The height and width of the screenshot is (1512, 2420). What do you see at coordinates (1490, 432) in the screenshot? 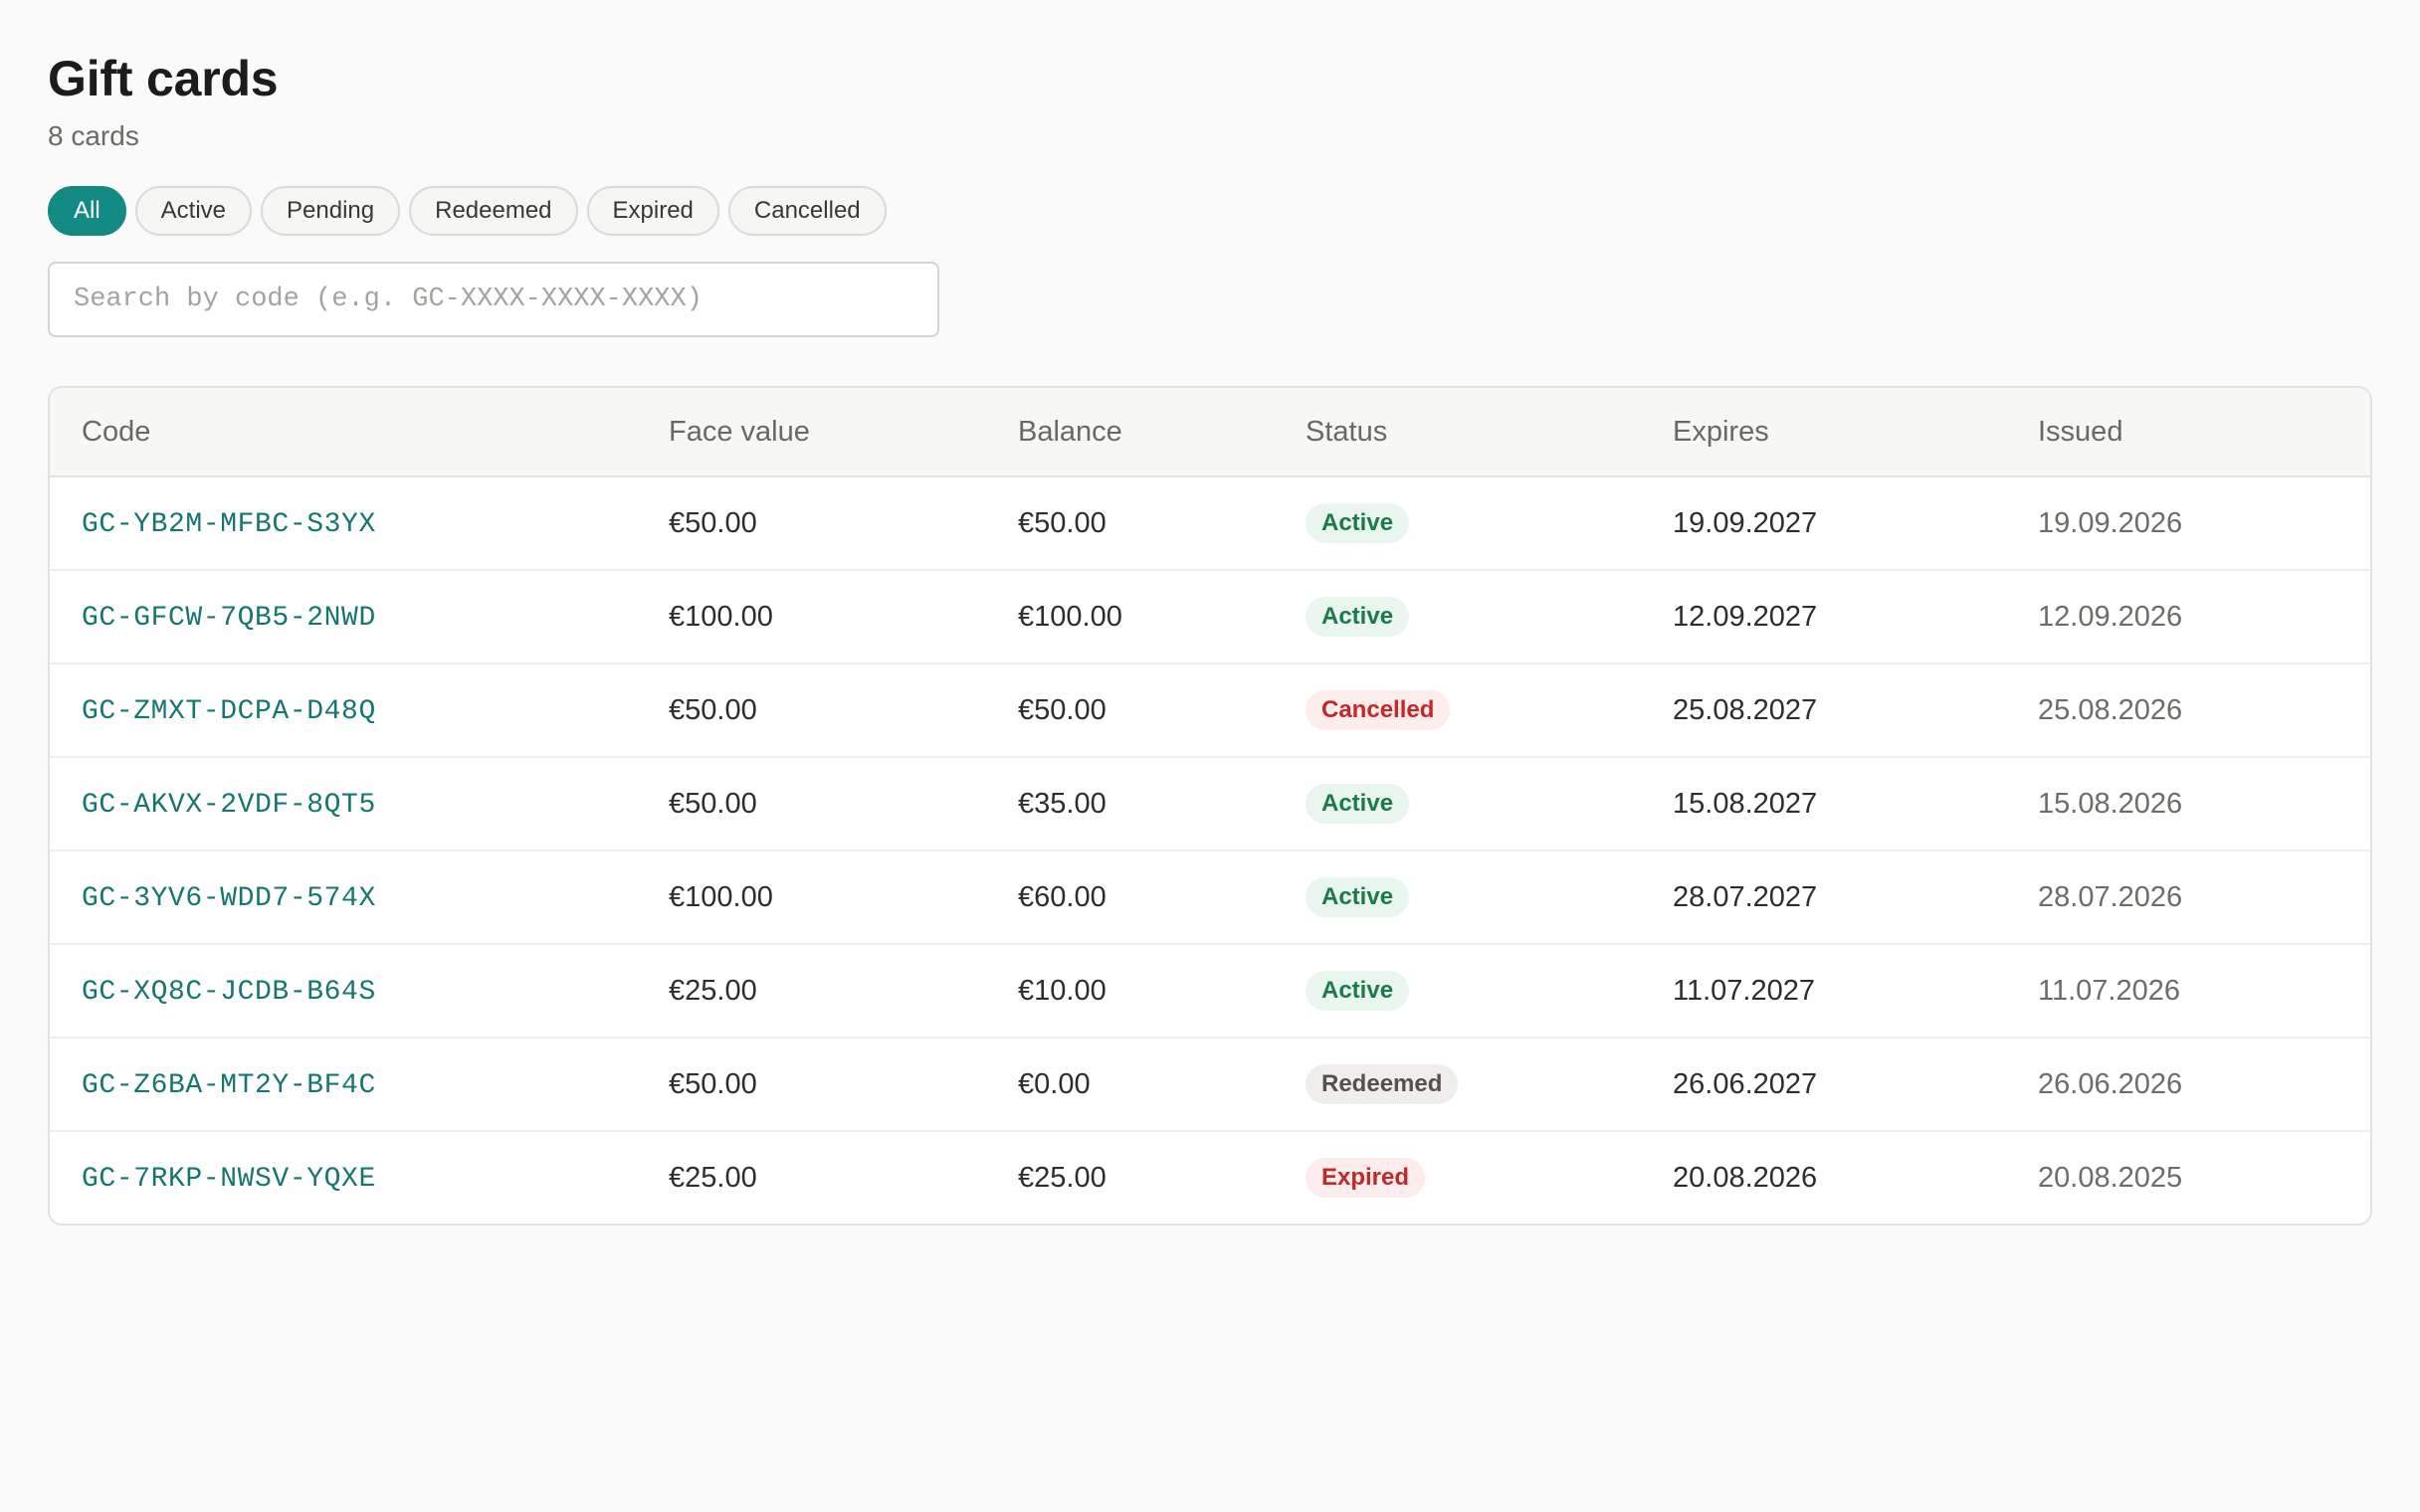
I see `column-header-status: Status` at bounding box center [1490, 432].